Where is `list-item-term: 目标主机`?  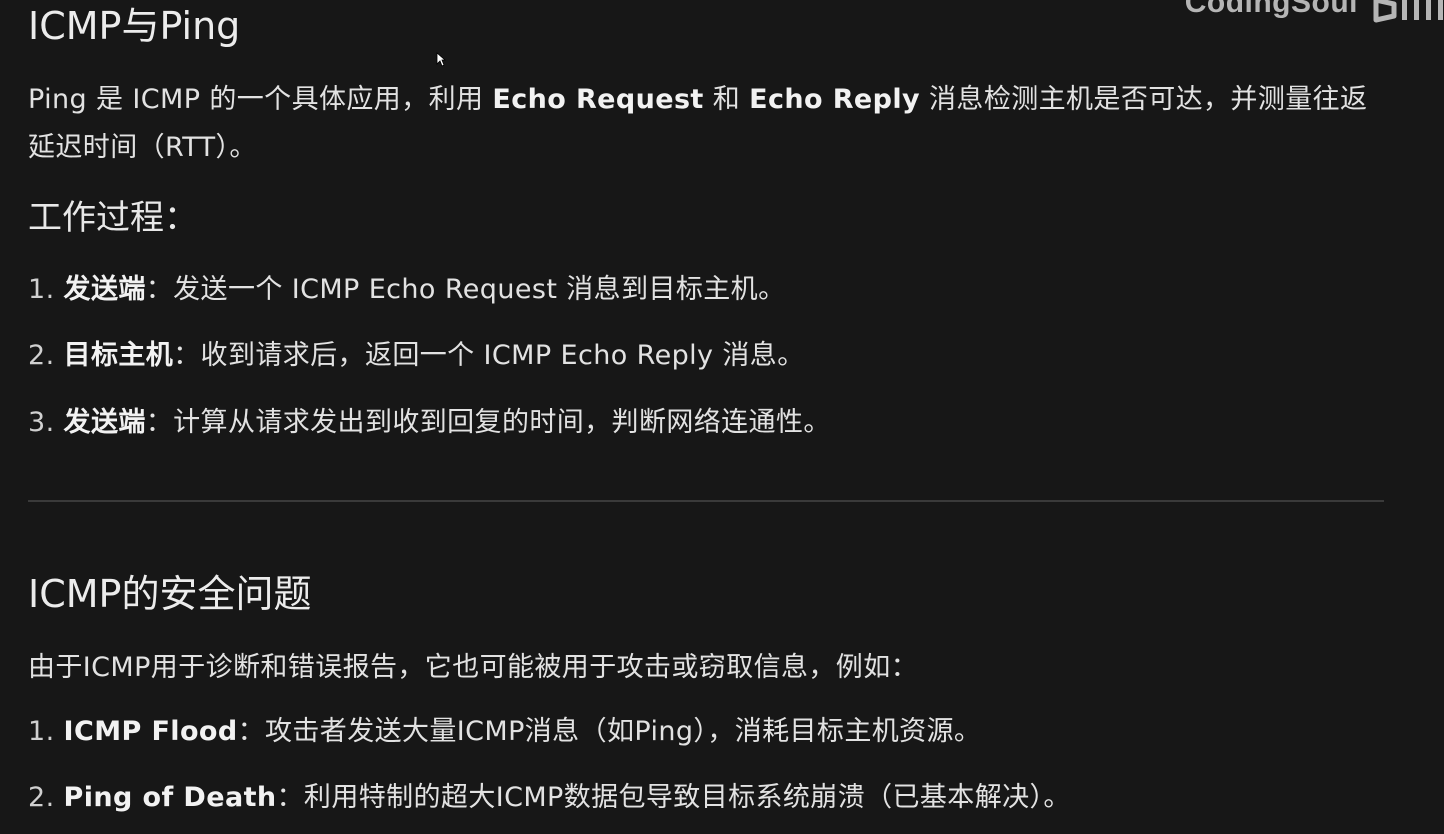
list-item-term: 目标主机 is located at coordinates (118, 355).